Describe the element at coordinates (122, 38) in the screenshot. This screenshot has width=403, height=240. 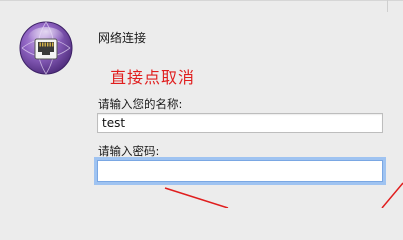
I see `dialog-title: 网络连接` at that location.